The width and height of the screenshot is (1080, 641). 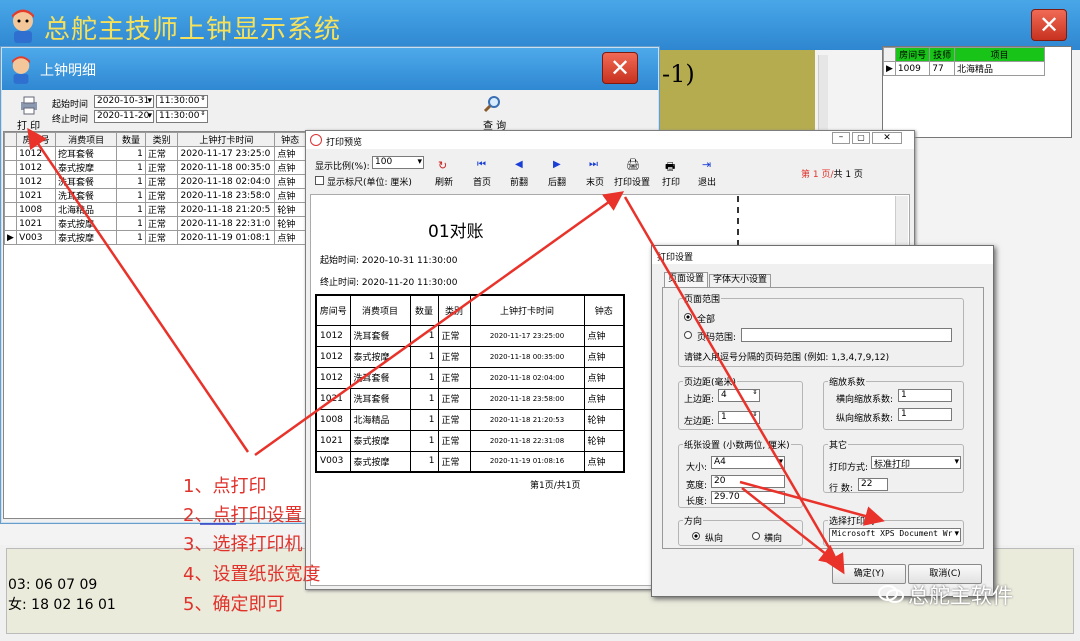 What do you see at coordinates (891, 594) in the screenshot?
I see `watermark-icon` at bounding box center [891, 594].